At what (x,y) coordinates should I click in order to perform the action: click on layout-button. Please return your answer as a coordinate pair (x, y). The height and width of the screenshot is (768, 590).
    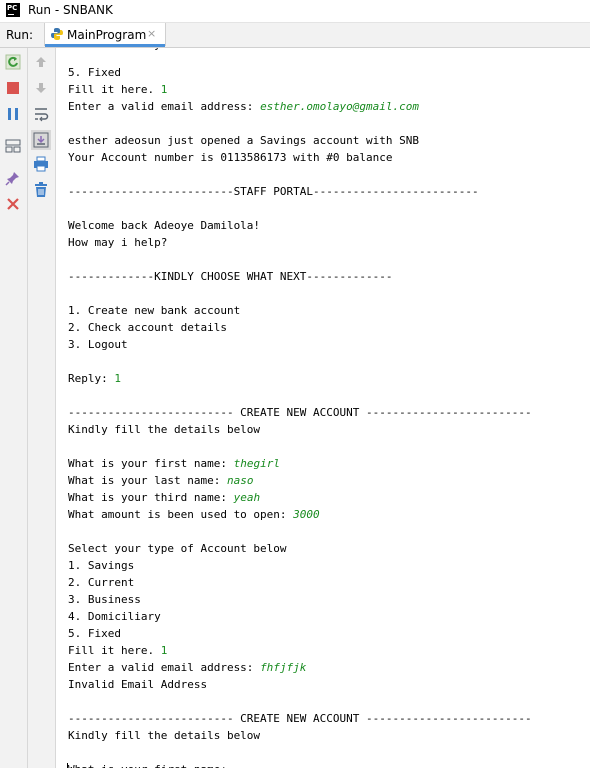
    Looking at the image, I should click on (13, 146).